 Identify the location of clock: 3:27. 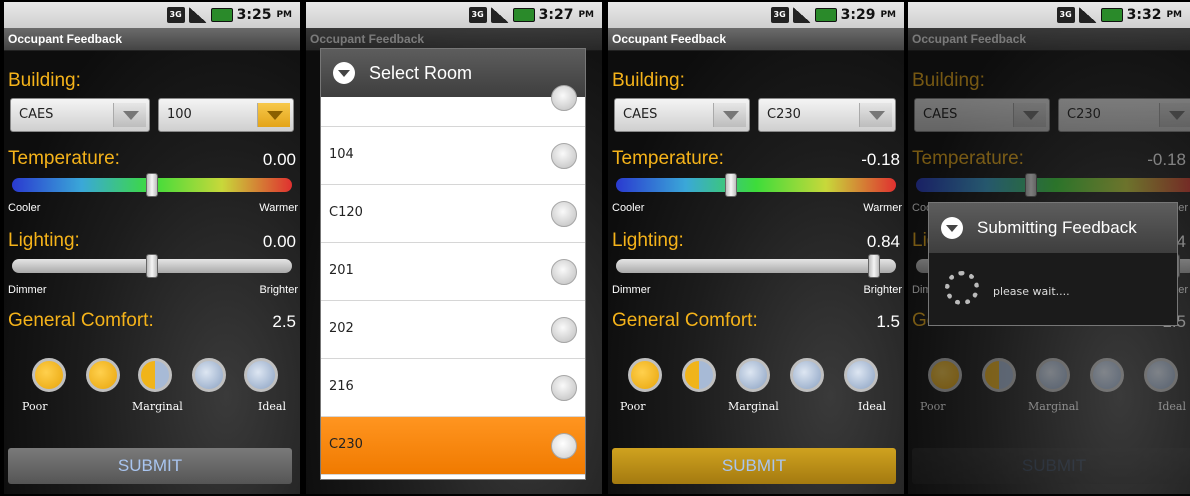
(556, 15).